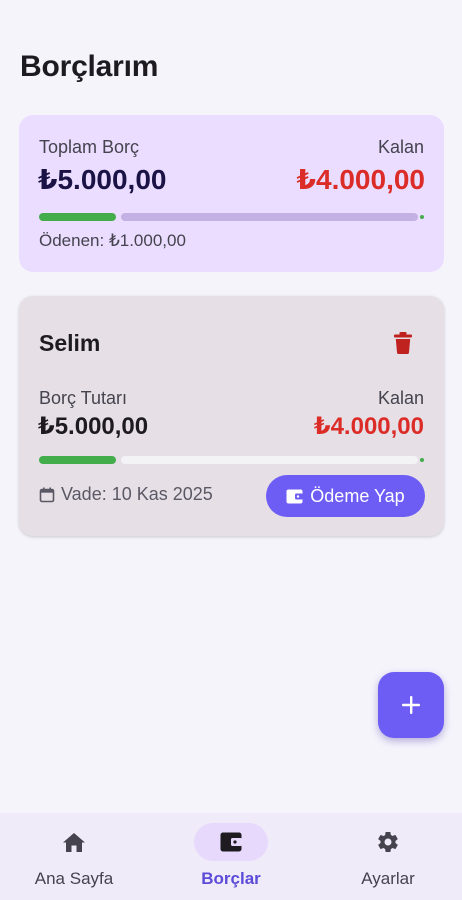 The image size is (462, 900). What do you see at coordinates (93, 426) in the screenshot?
I see `debt-amount-value: ₺5.000,00` at bounding box center [93, 426].